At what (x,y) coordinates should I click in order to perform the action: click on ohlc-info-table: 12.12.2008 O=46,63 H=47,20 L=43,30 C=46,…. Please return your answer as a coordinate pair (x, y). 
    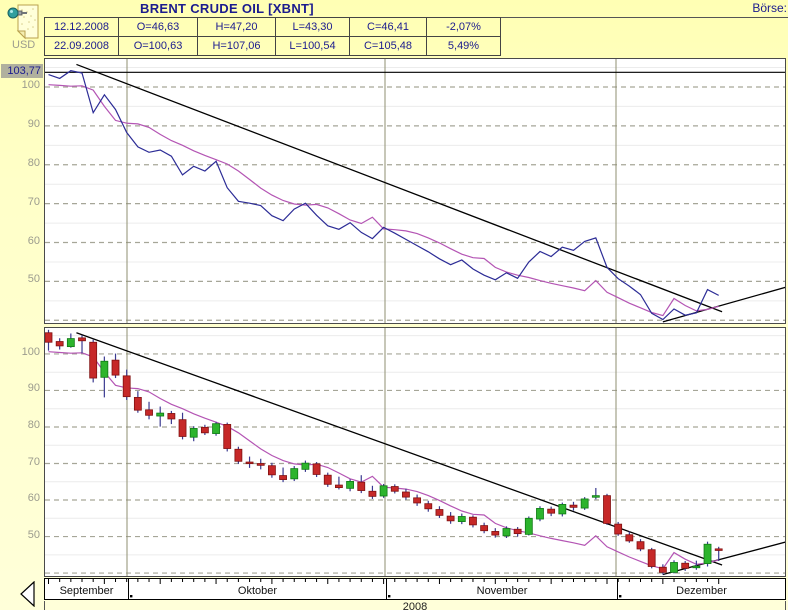
    Looking at the image, I should click on (272, 36).